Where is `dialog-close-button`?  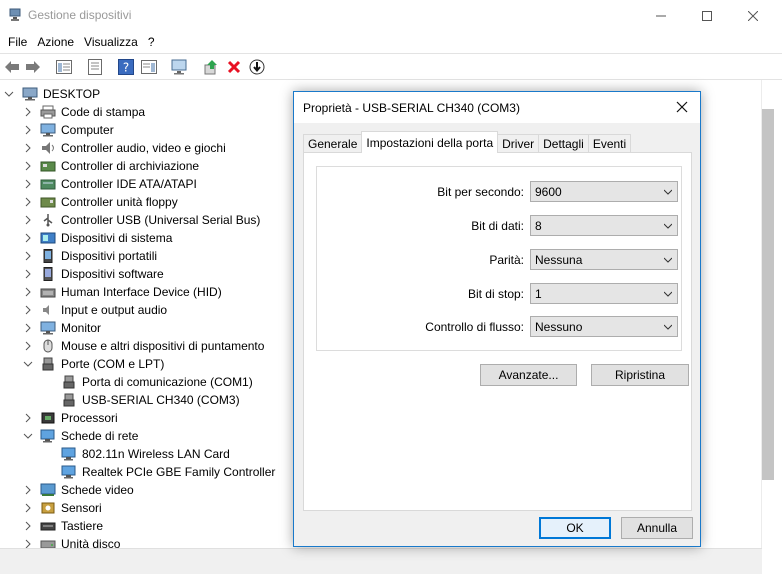 dialog-close-button is located at coordinates (682, 107).